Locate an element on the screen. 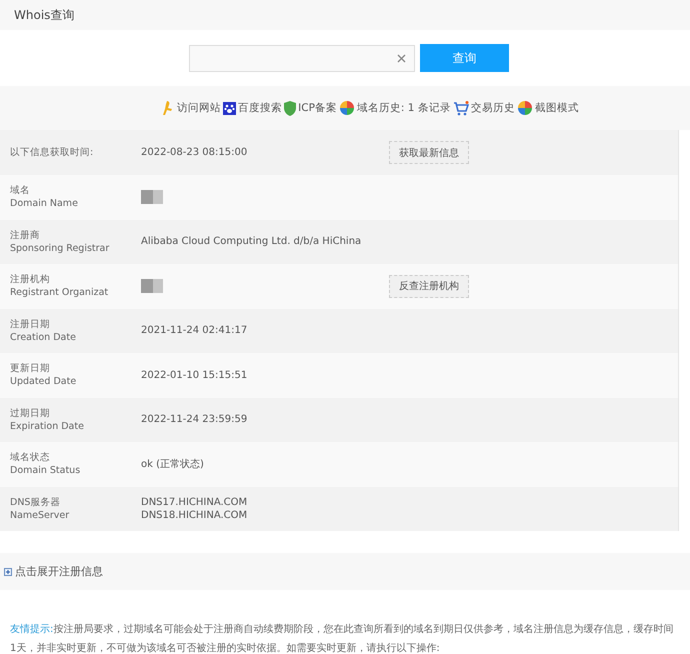 This screenshot has height=654, width=690. field-value: 2022-01-10 15:15:51 is located at coordinates (194, 375).